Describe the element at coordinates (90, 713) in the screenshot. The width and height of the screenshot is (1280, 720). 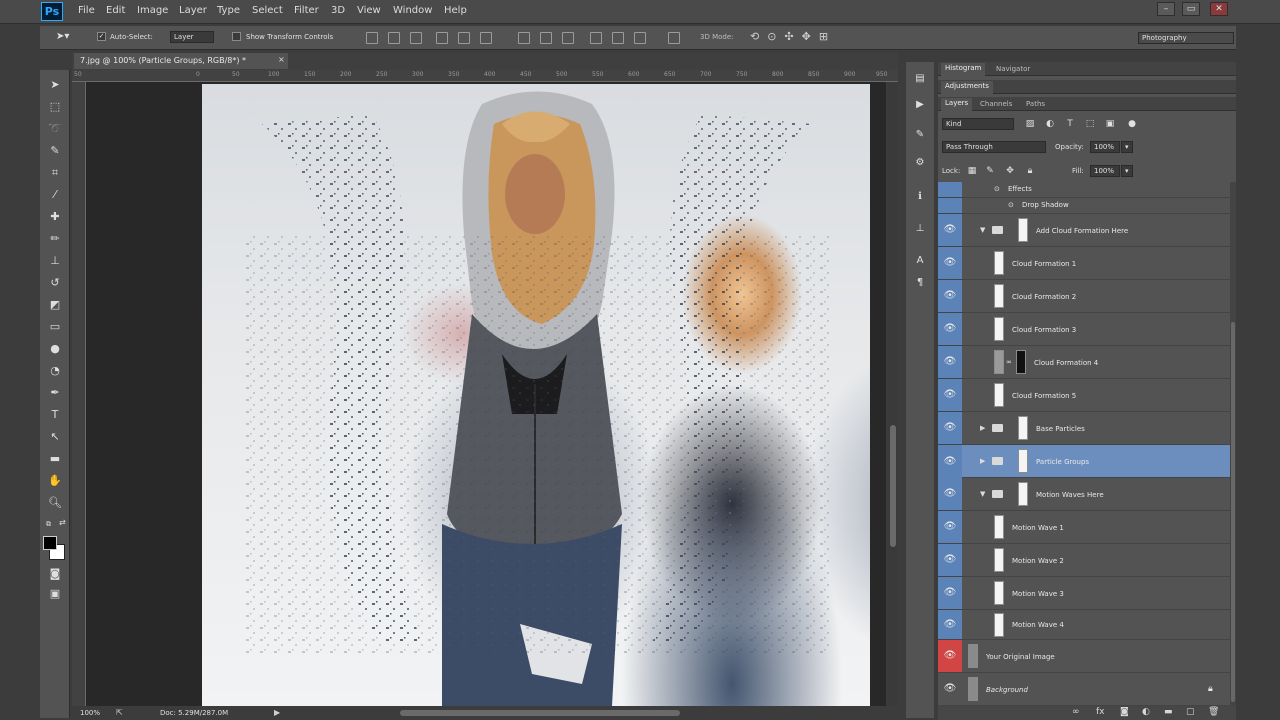
I see `zoom-level: 100%` at that location.